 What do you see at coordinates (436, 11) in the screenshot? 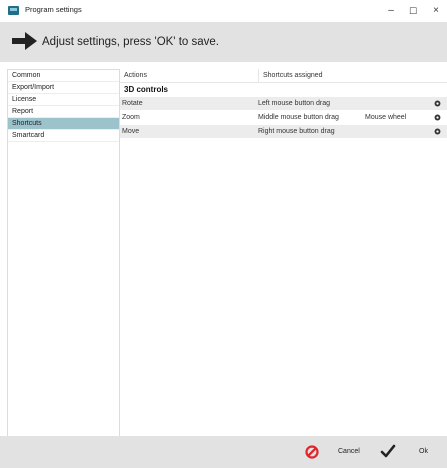
I see `close-button: ×` at bounding box center [436, 11].